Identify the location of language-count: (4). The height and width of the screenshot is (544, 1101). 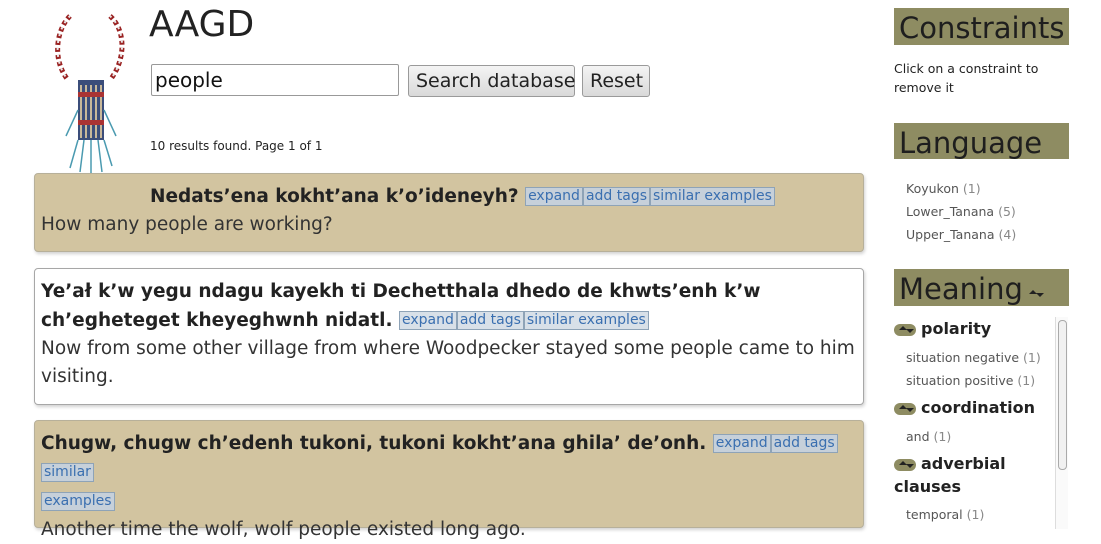
(1007, 234).